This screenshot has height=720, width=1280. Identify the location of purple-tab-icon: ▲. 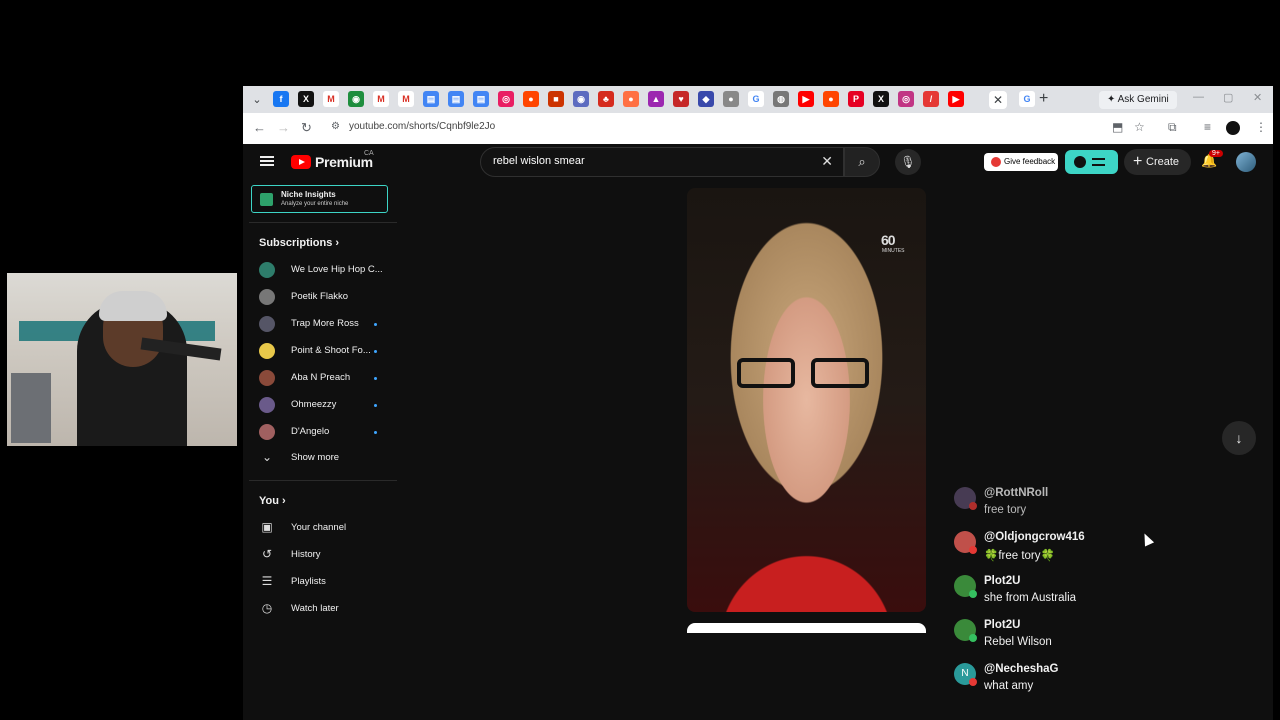
(656, 99).